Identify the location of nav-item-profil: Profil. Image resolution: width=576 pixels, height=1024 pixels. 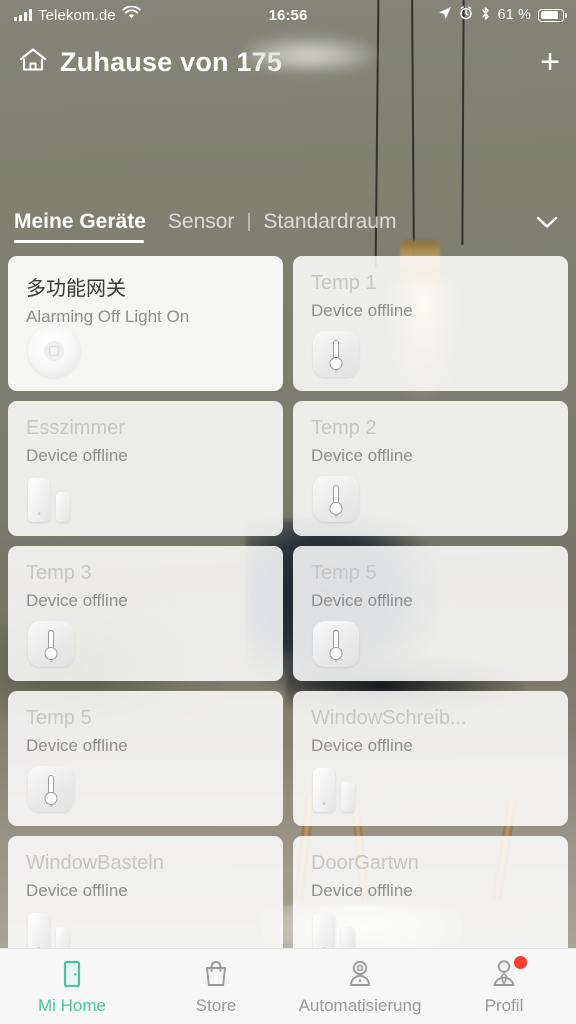
(504, 985).